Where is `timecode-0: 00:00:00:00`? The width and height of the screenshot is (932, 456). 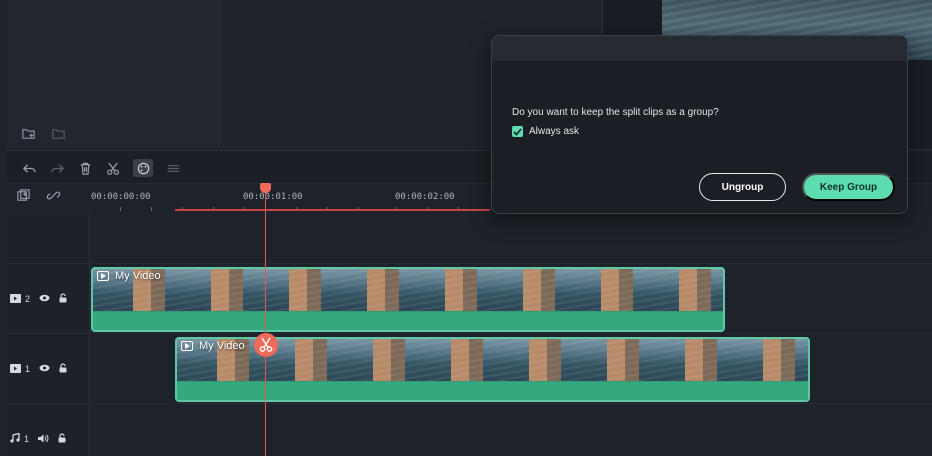
timecode-0: 00:00:00:00 is located at coordinates (121, 197).